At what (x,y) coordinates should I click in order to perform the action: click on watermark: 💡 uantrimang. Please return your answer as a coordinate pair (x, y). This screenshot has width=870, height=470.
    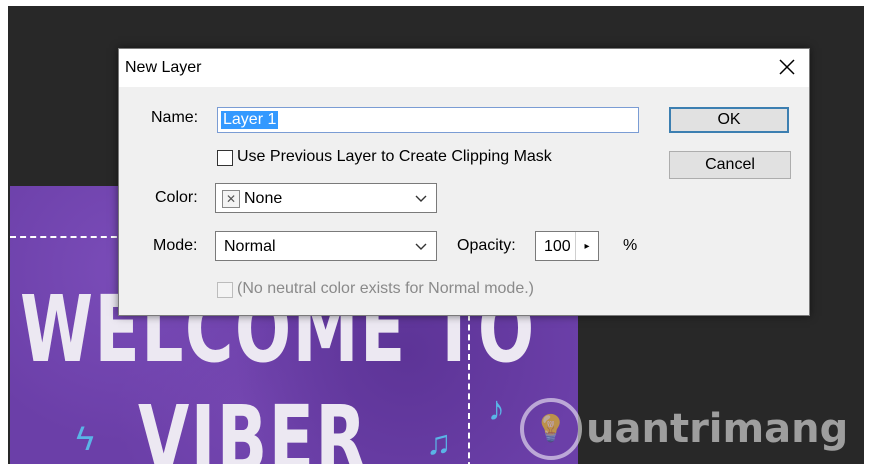
    Looking at the image, I should click on (684, 429).